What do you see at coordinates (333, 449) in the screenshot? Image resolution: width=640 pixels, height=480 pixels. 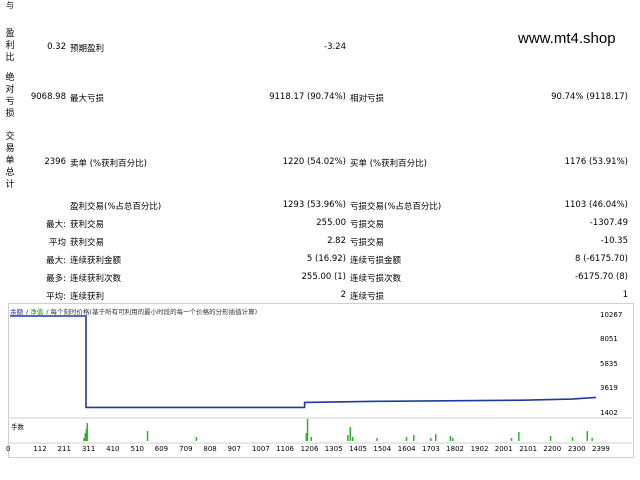 I see `x-tick-label: 1305` at bounding box center [333, 449].